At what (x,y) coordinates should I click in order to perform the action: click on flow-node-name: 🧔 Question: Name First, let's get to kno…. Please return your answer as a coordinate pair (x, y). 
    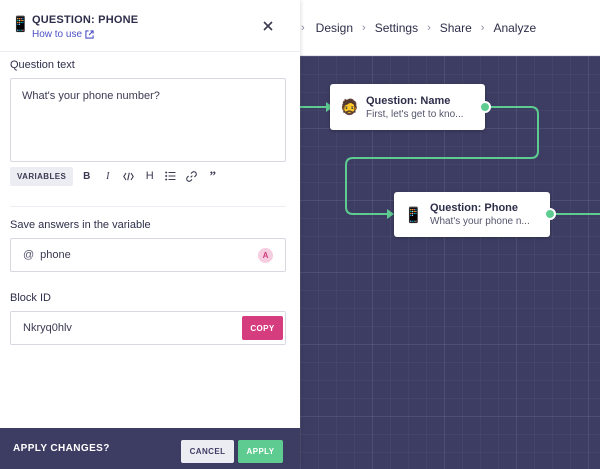
    Looking at the image, I should click on (410, 107).